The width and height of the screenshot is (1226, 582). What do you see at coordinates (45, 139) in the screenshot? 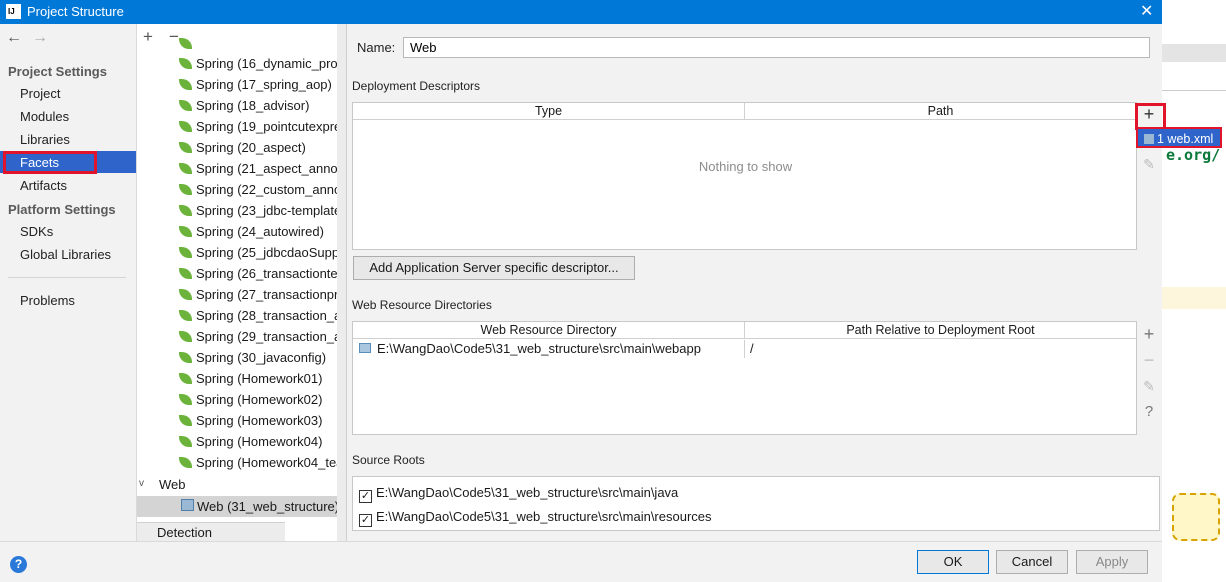
I see `nav-item-libraries: Libraries` at bounding box center [45, 139].